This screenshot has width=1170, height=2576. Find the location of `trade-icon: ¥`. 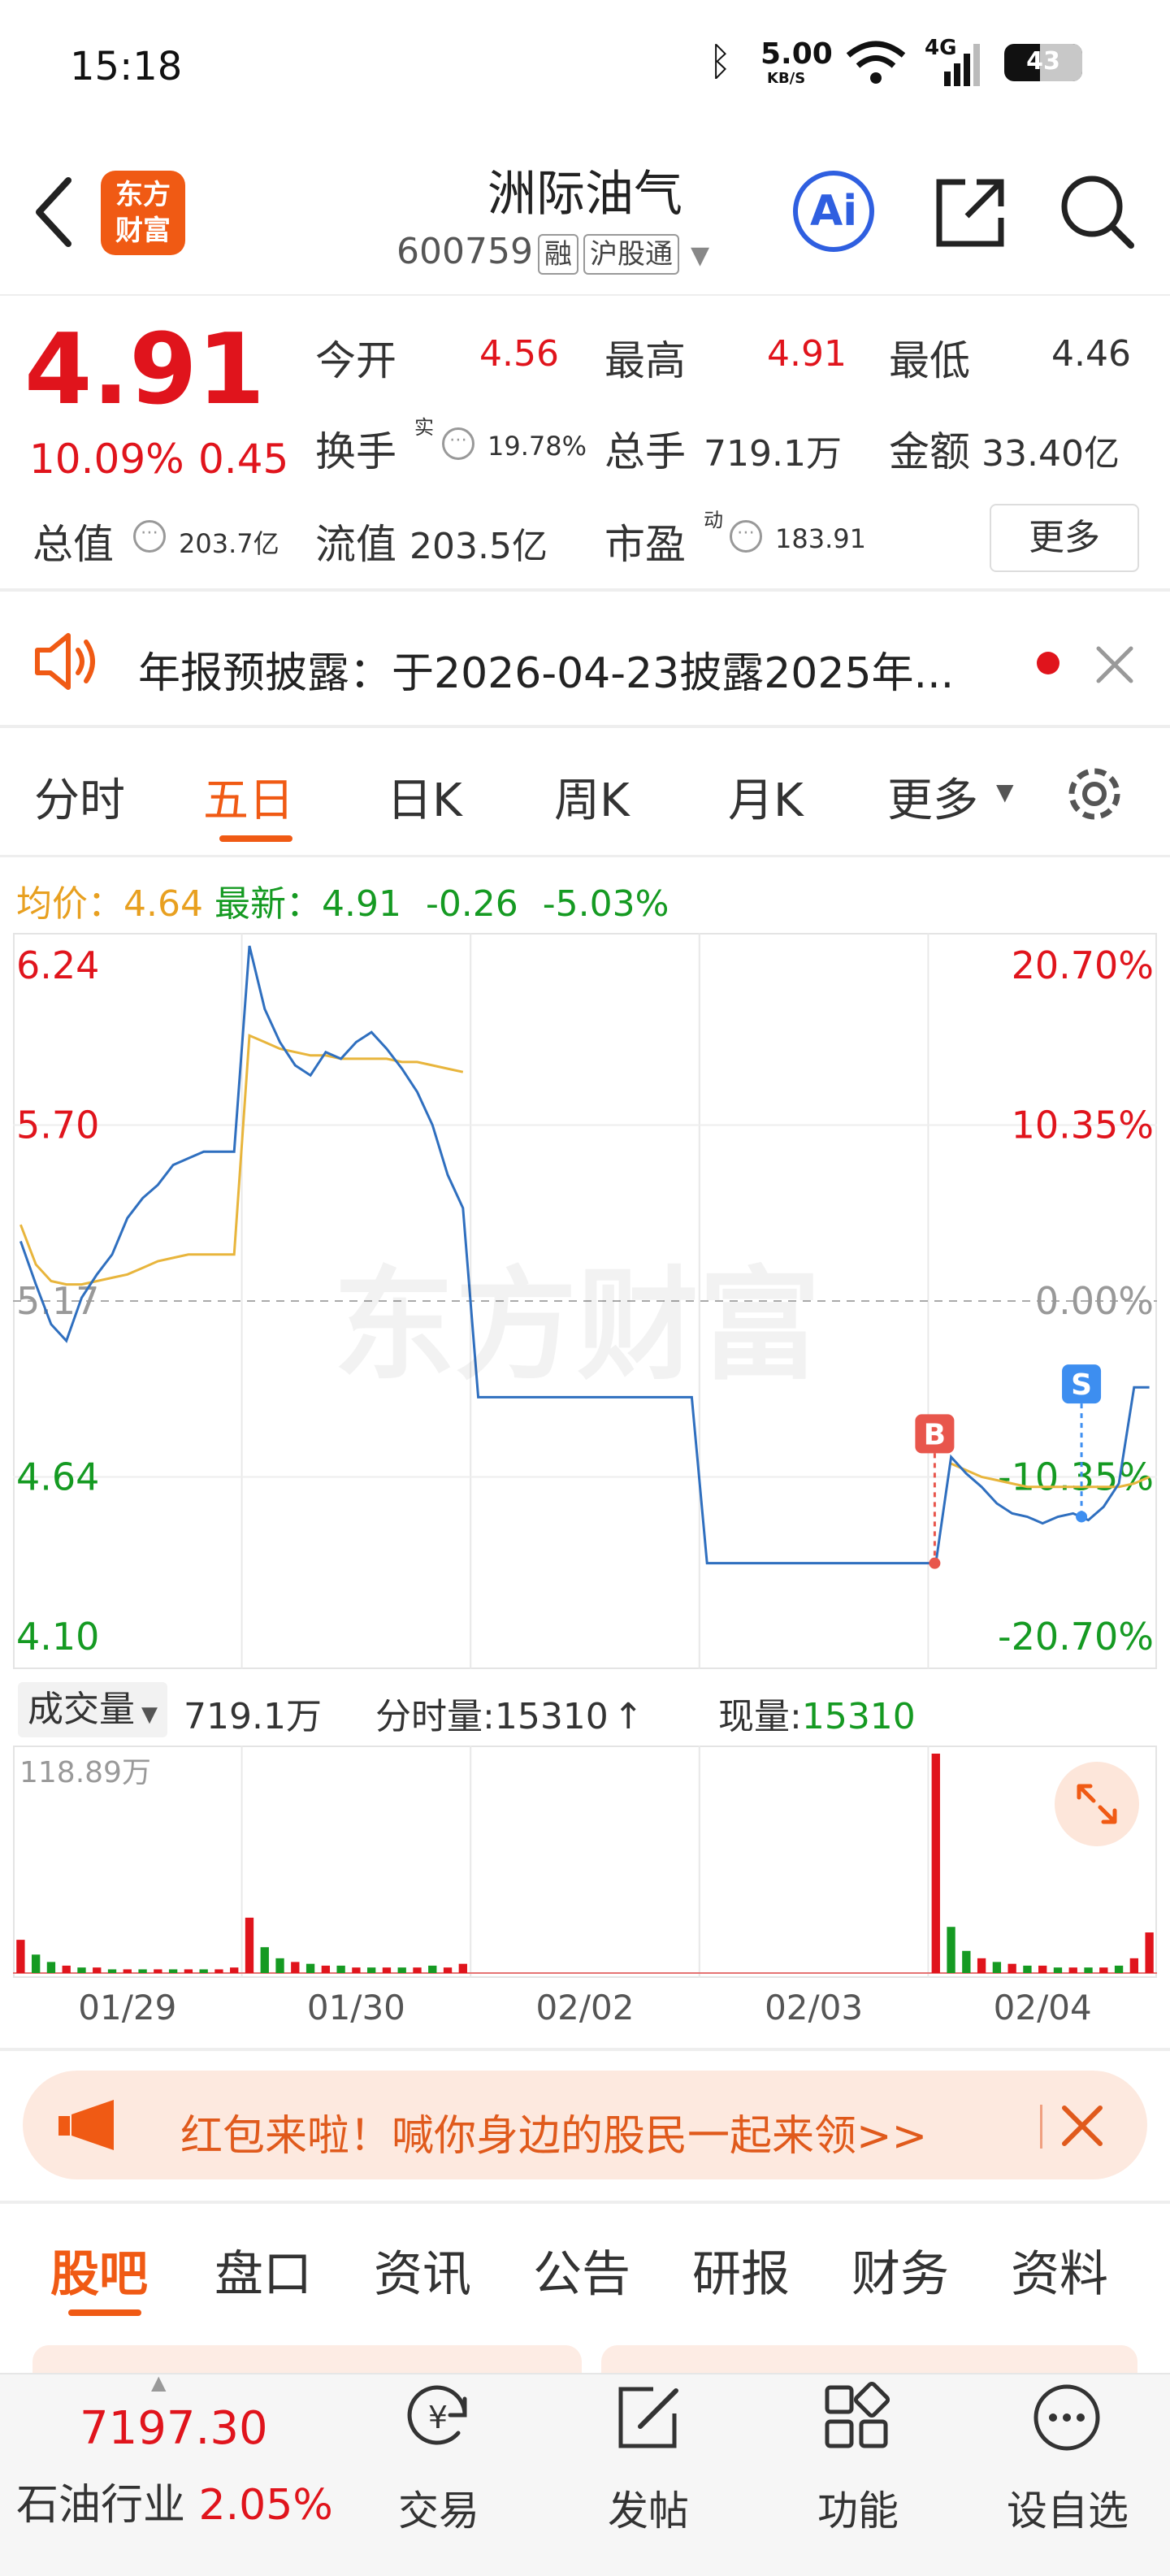

trade-icon: ¥ is located at coordinates (437, 2417).